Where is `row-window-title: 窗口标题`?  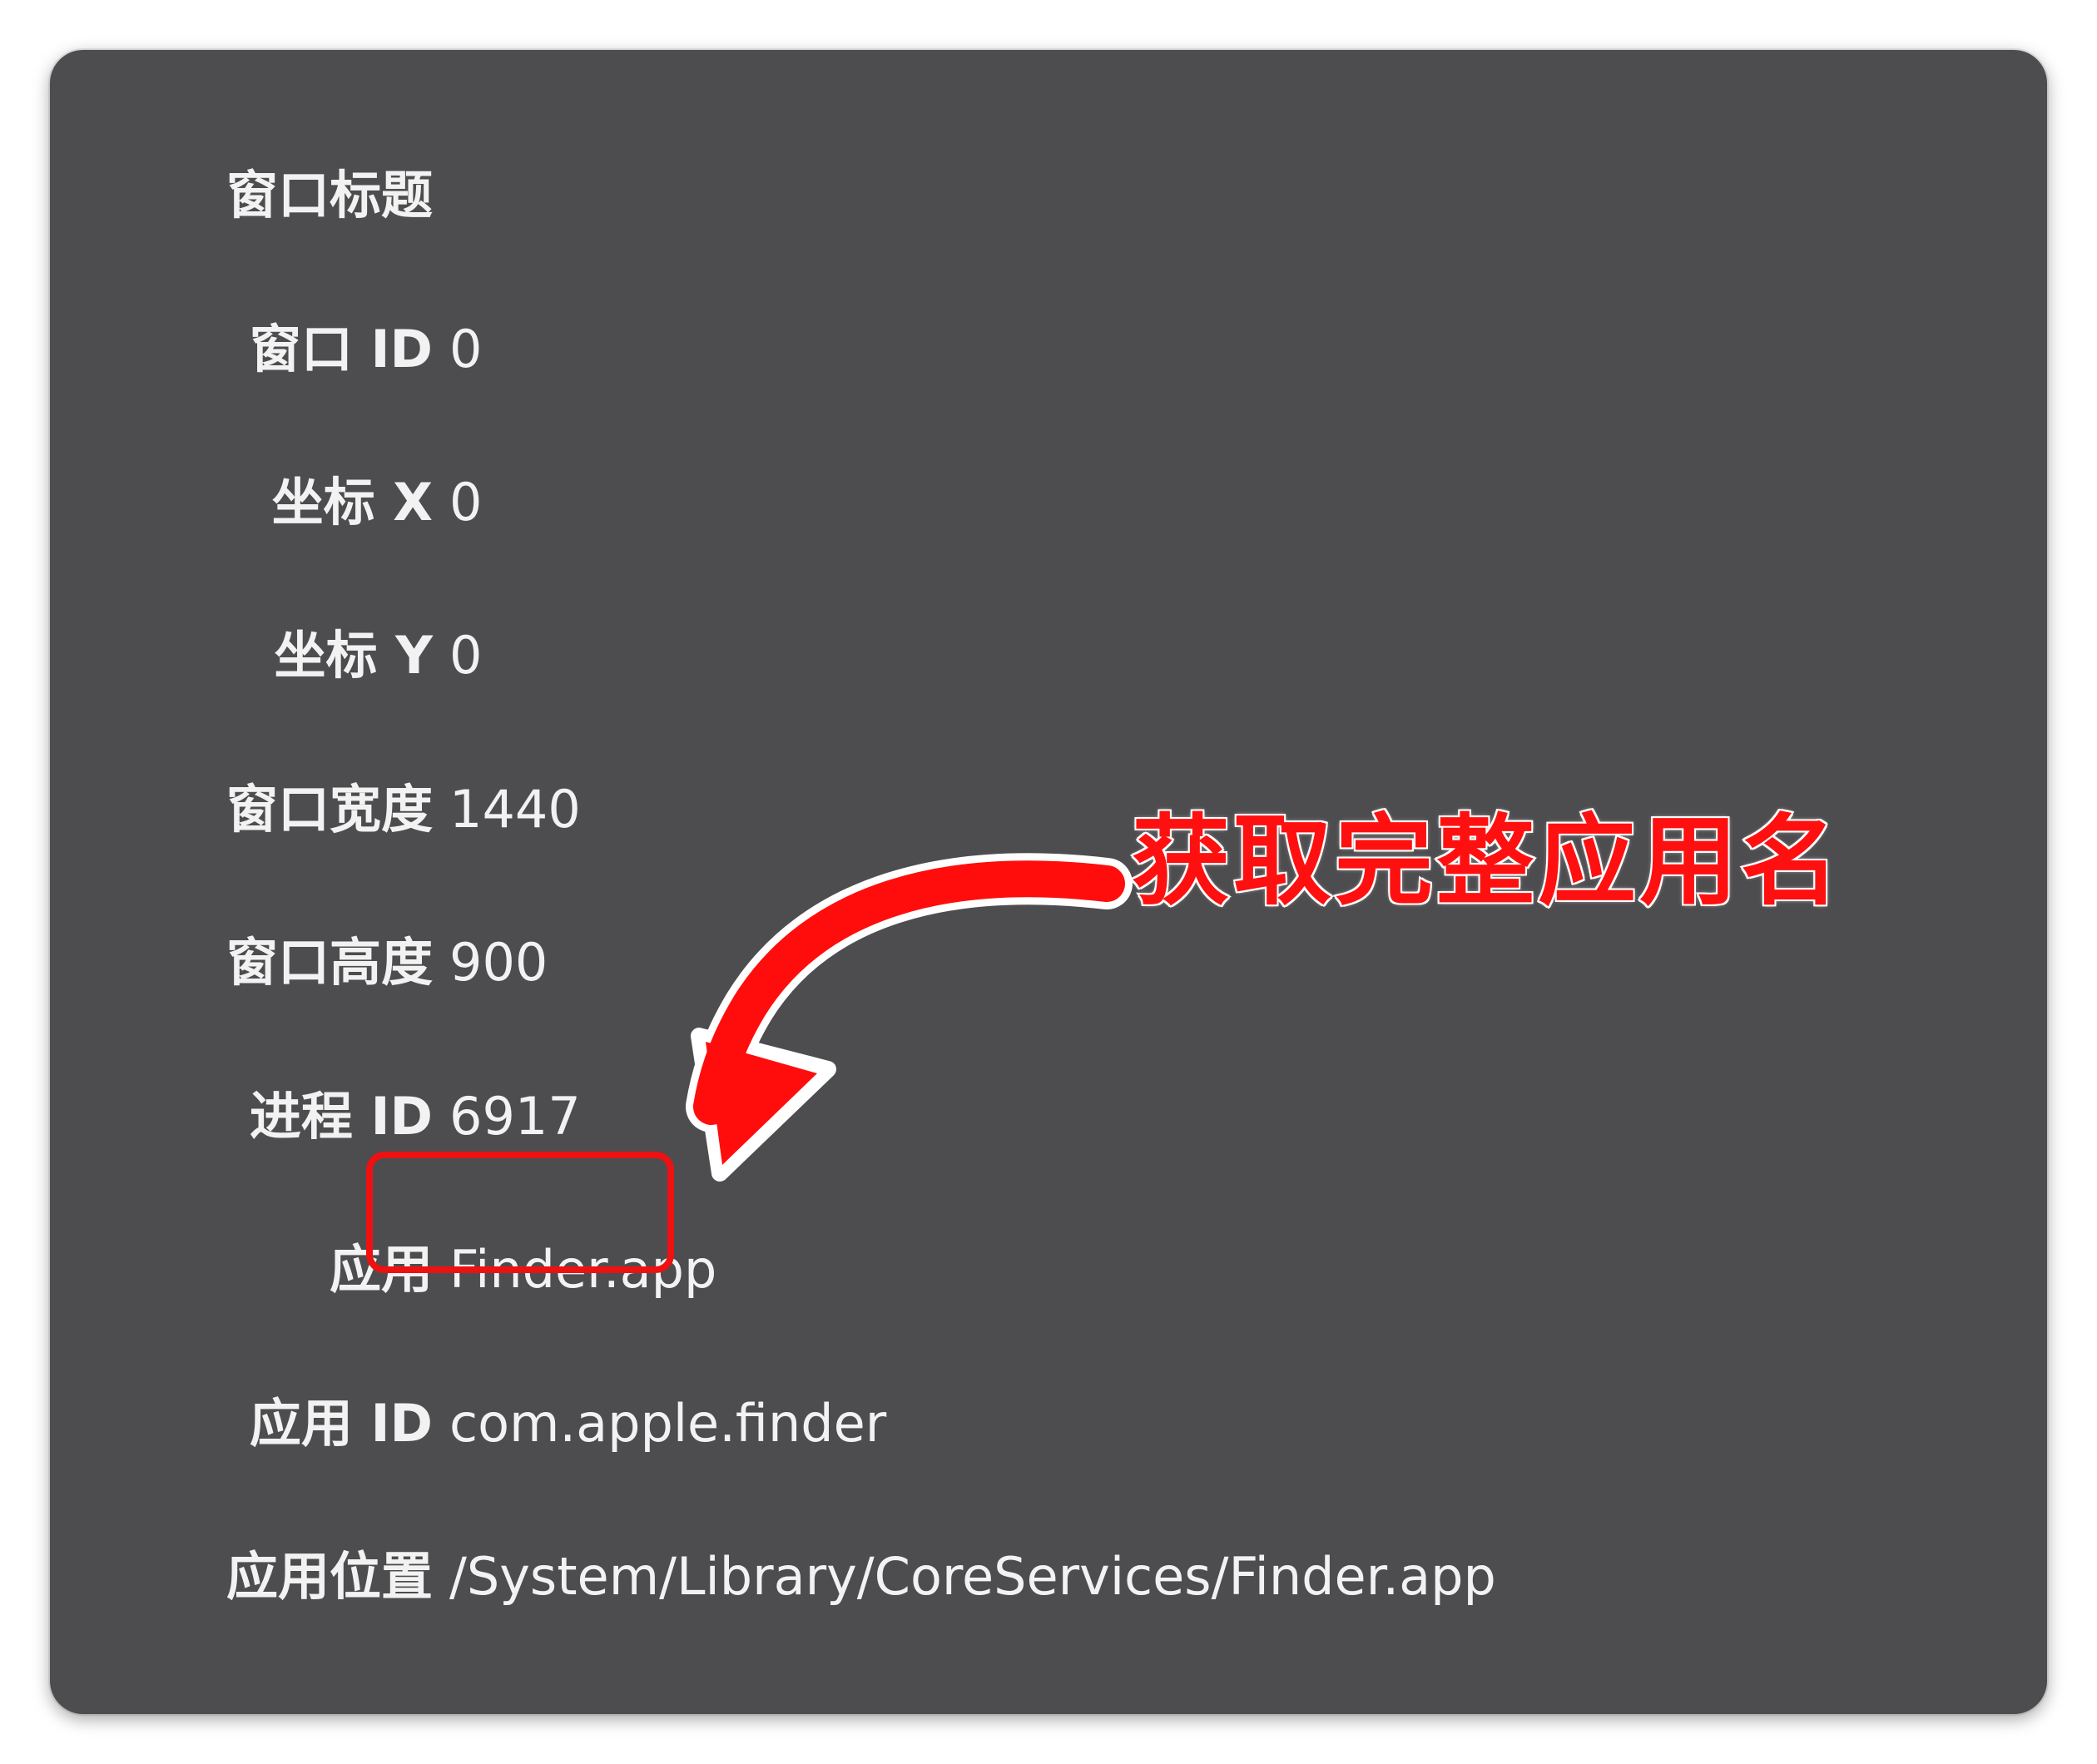 row-window-title: 窗口标题 is located at coordinates (1048, 196).